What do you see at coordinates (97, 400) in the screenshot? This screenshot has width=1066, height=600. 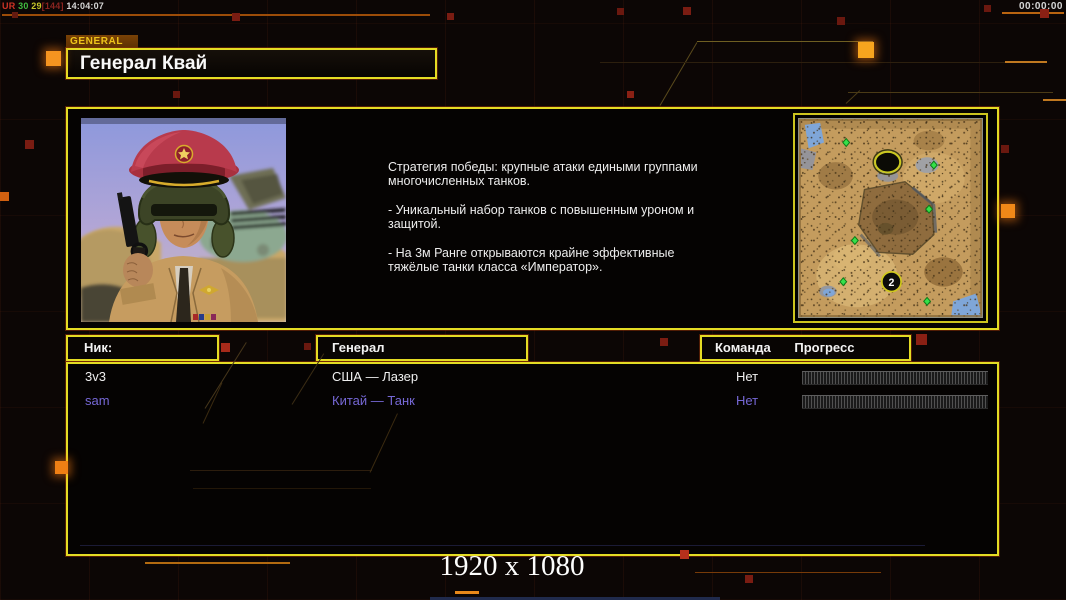 I see `player-nick: sam` at bounding box center [97, 400].